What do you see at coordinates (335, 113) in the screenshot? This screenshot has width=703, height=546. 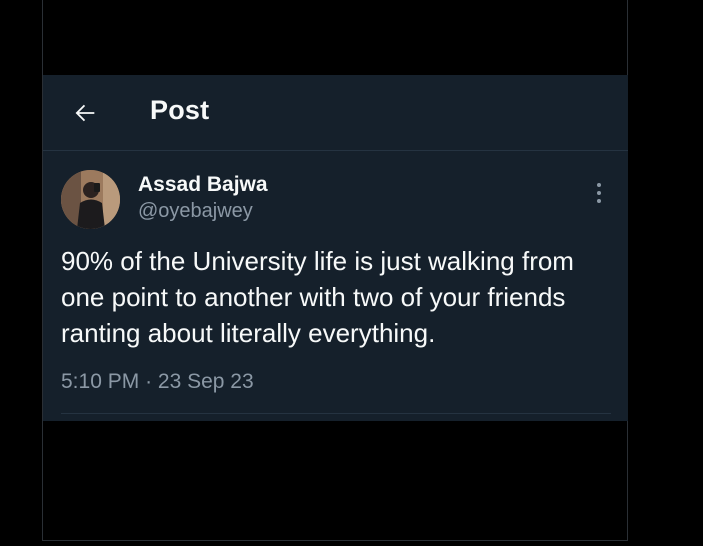 I see `post-header: Post` at bounding box center [335, 113].